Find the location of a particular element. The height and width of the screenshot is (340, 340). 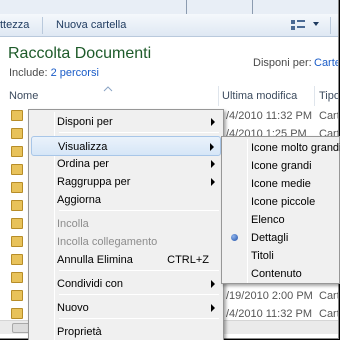

view-option-elenco: Elenco is located at coordinates (281, 220).